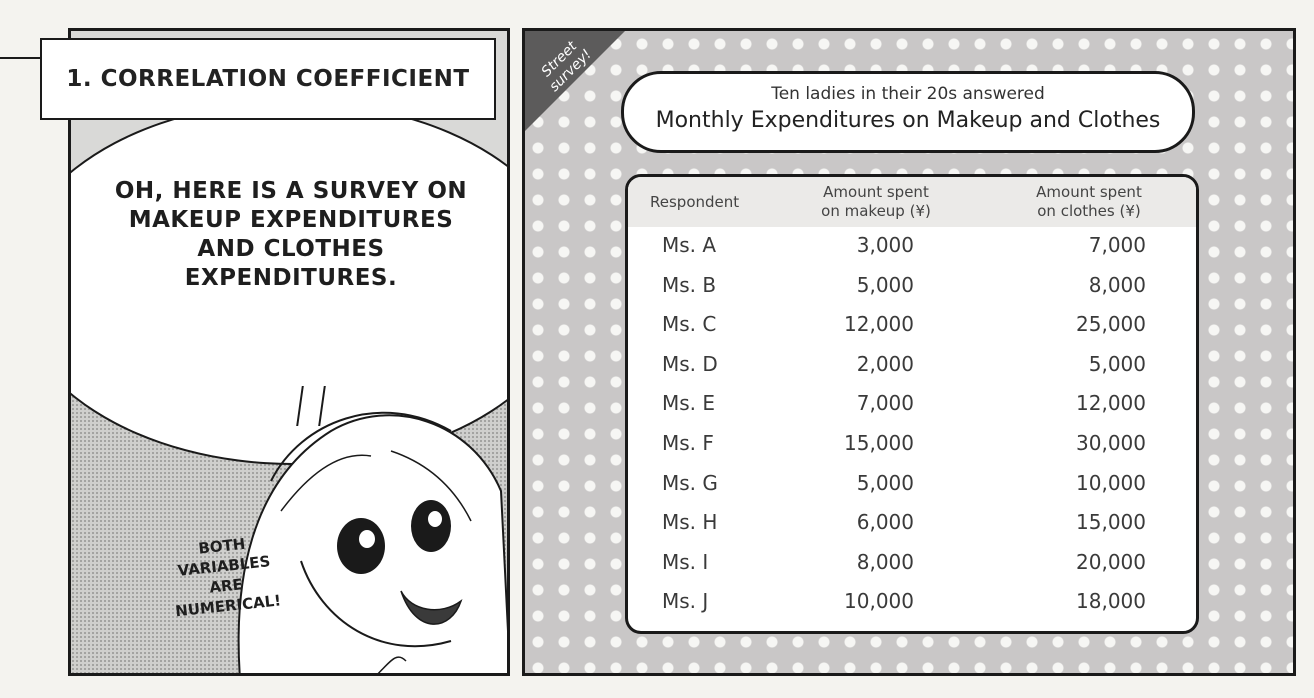 This screenshot has width=1314, height=698. Describe the element at coordinates (1111, 324) in the screenshot. I see `cell-clothes: 25,000` at that location.